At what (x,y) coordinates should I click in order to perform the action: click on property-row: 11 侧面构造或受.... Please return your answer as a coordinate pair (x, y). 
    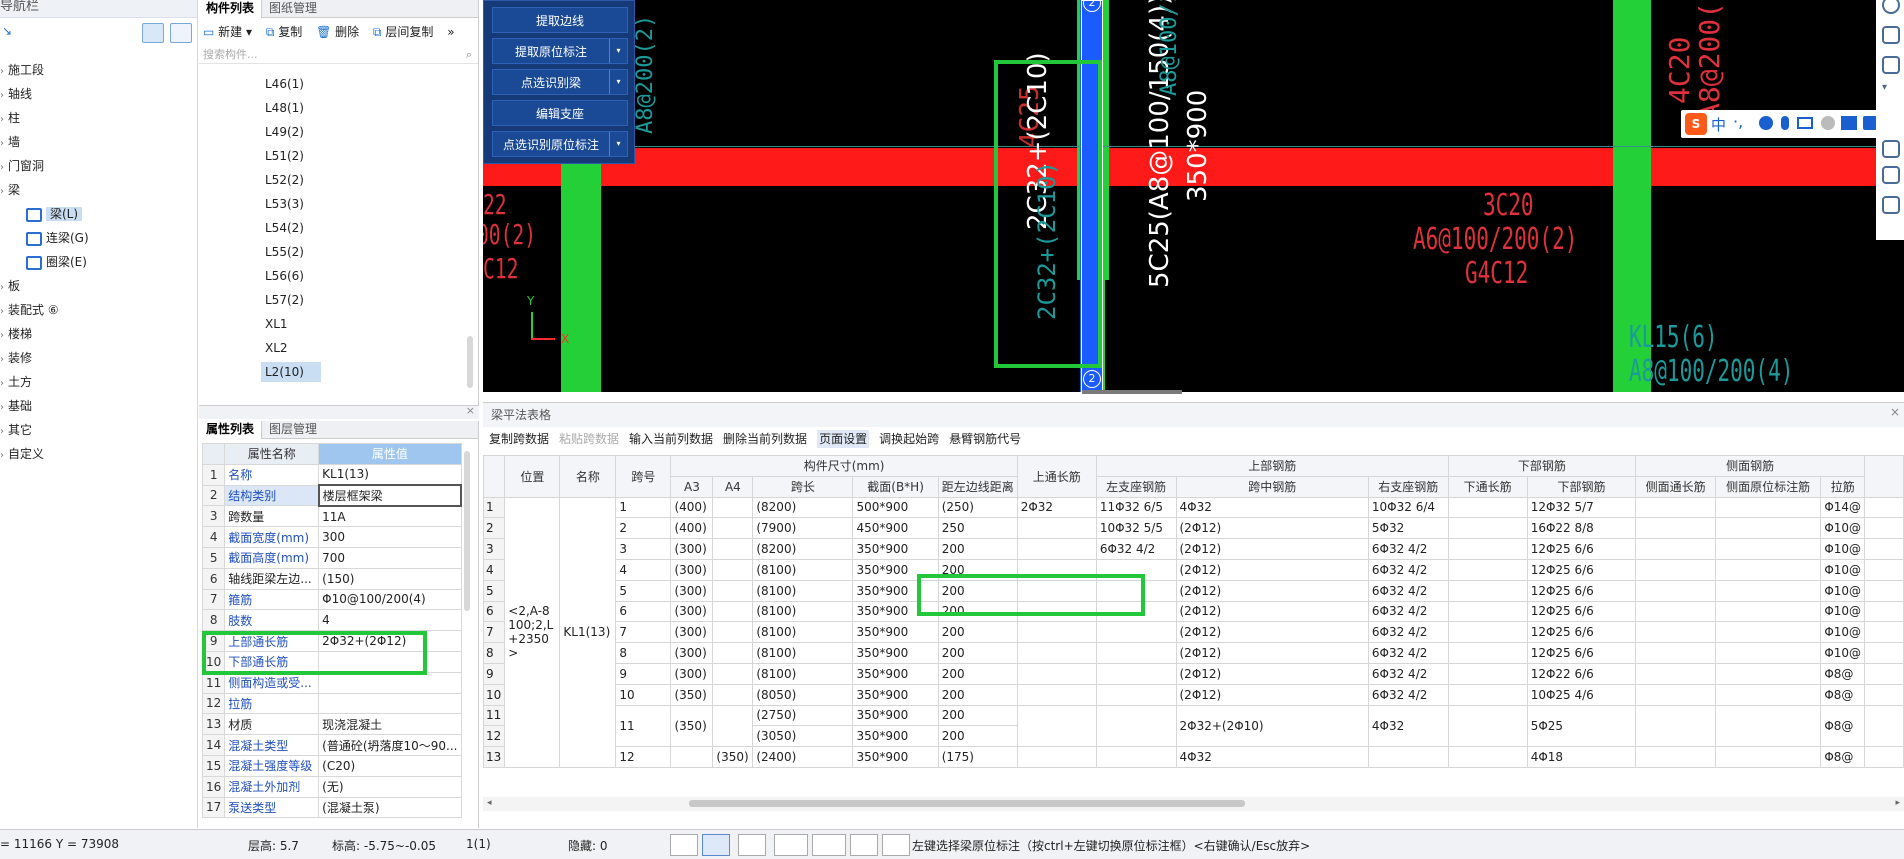
    Looking at the image, I should click on (331, 682).